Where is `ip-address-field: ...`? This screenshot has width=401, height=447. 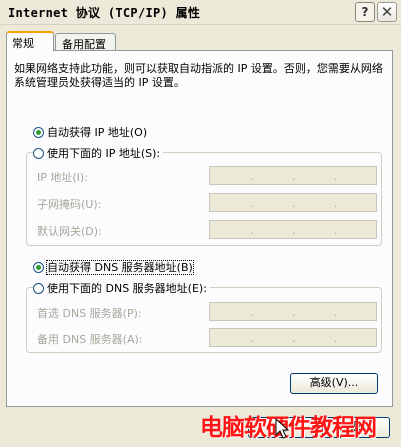
ip-address-field: ... is located at coordinates (293, 175).